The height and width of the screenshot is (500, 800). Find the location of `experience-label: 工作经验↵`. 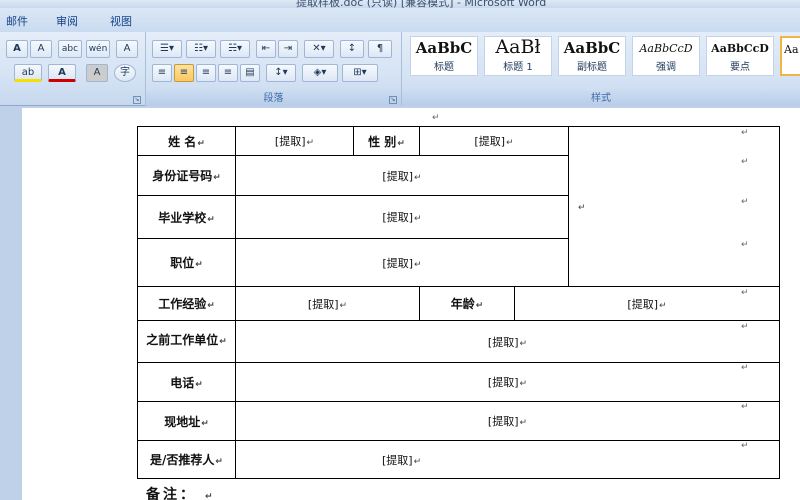

experience-label: 工作经验↵ is located at coordinates (186, 303).